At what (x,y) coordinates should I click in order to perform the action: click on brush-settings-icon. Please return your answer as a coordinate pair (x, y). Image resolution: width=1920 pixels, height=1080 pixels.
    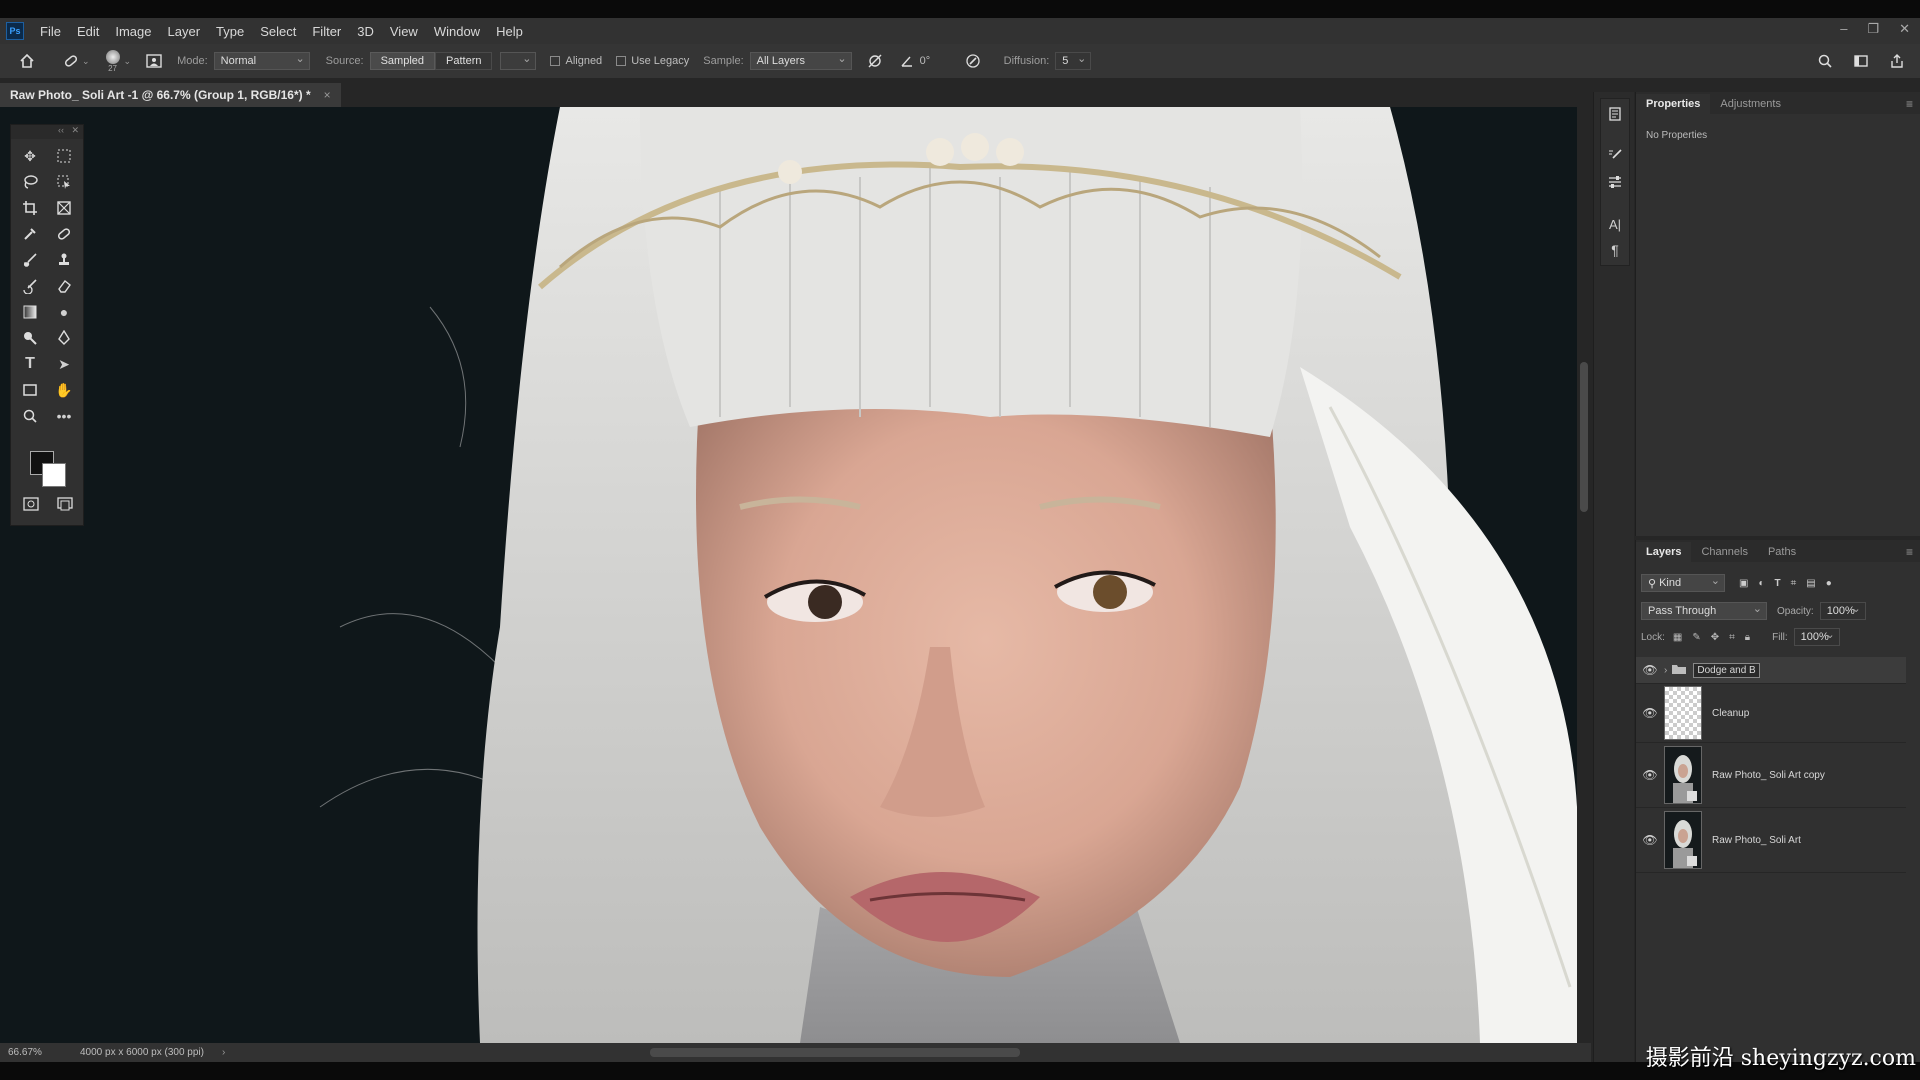
    Looking at the image, I should click on (1615, 156).